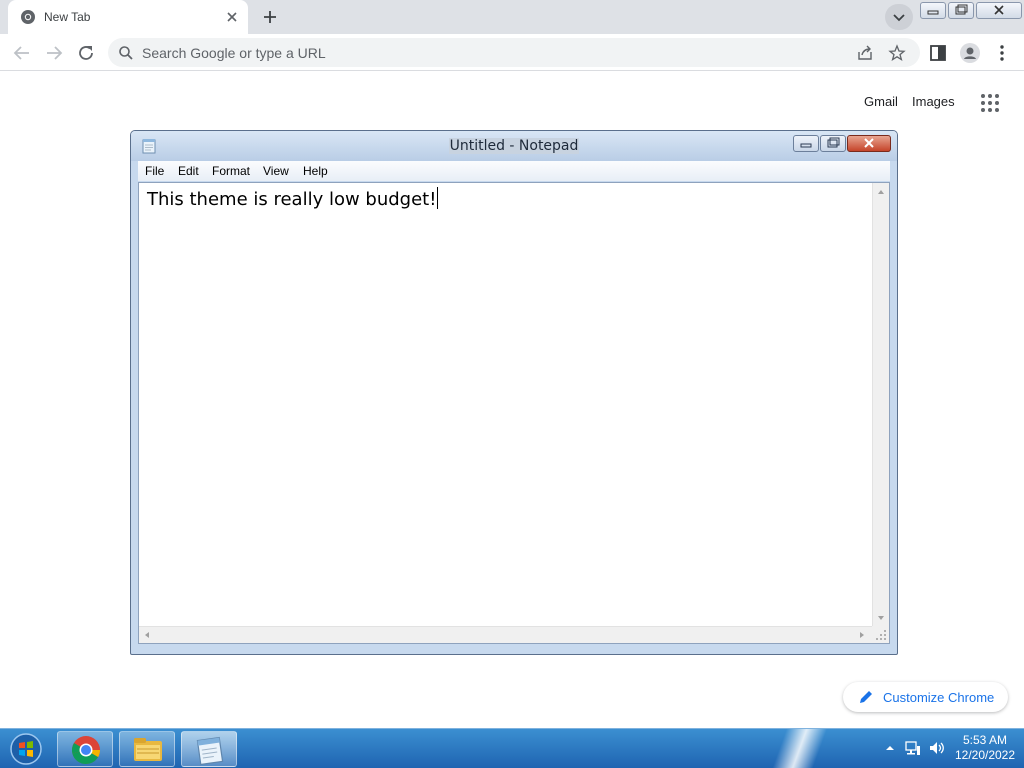 This screenshot has height=768, width=1024. Describe the element at coordinates (881, 618) in the screenshot. I see `scroll-down-arrow-icon` at that location.